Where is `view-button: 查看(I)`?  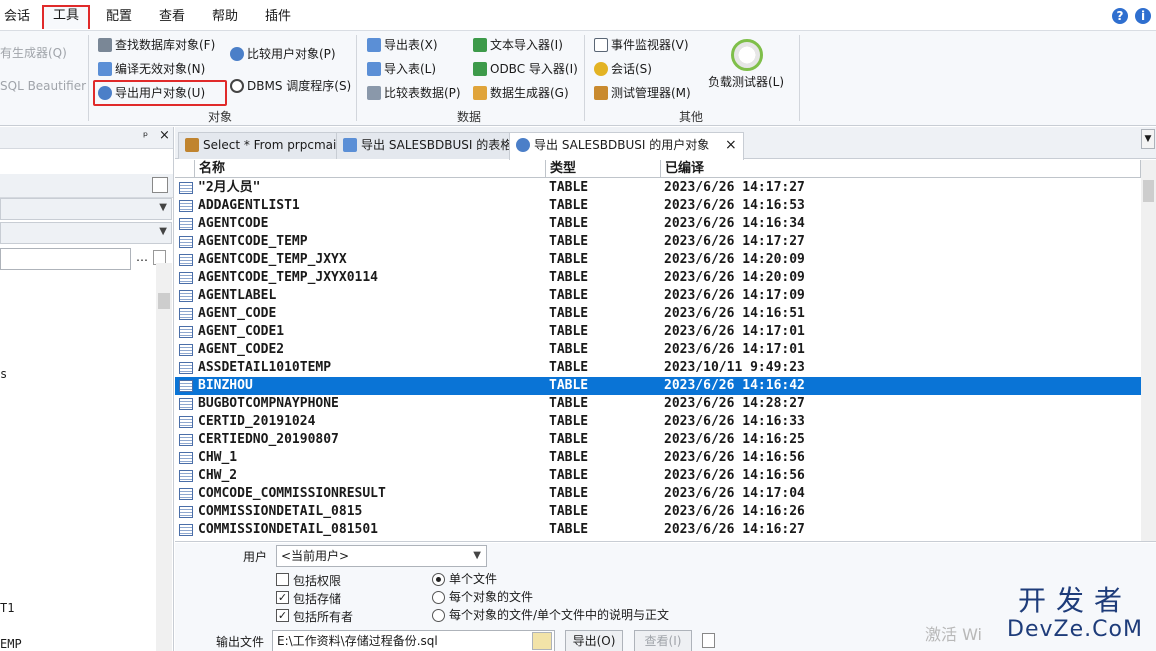
view-button: 查看(I) is located at coordinates (663, 640).